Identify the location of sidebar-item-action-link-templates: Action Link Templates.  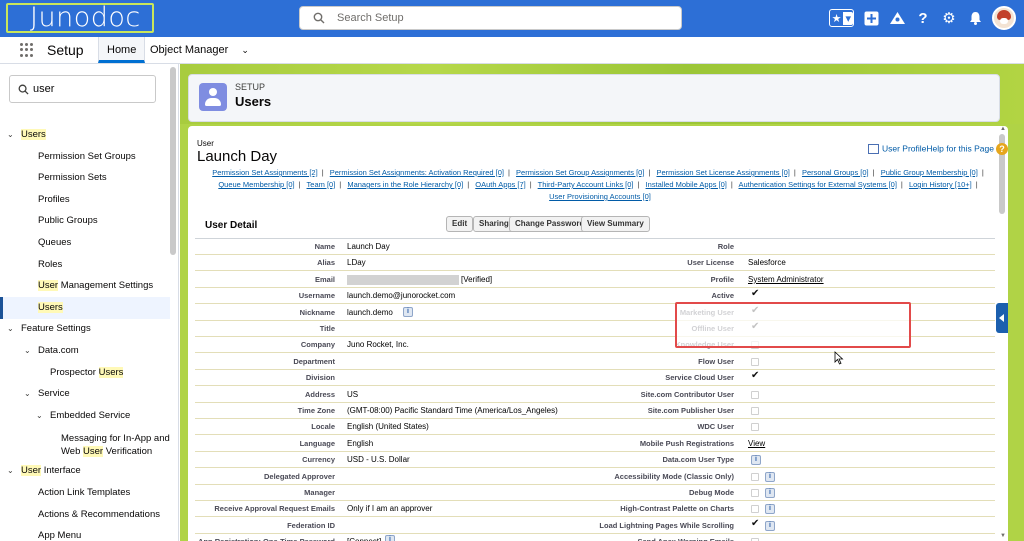
(84, 493).